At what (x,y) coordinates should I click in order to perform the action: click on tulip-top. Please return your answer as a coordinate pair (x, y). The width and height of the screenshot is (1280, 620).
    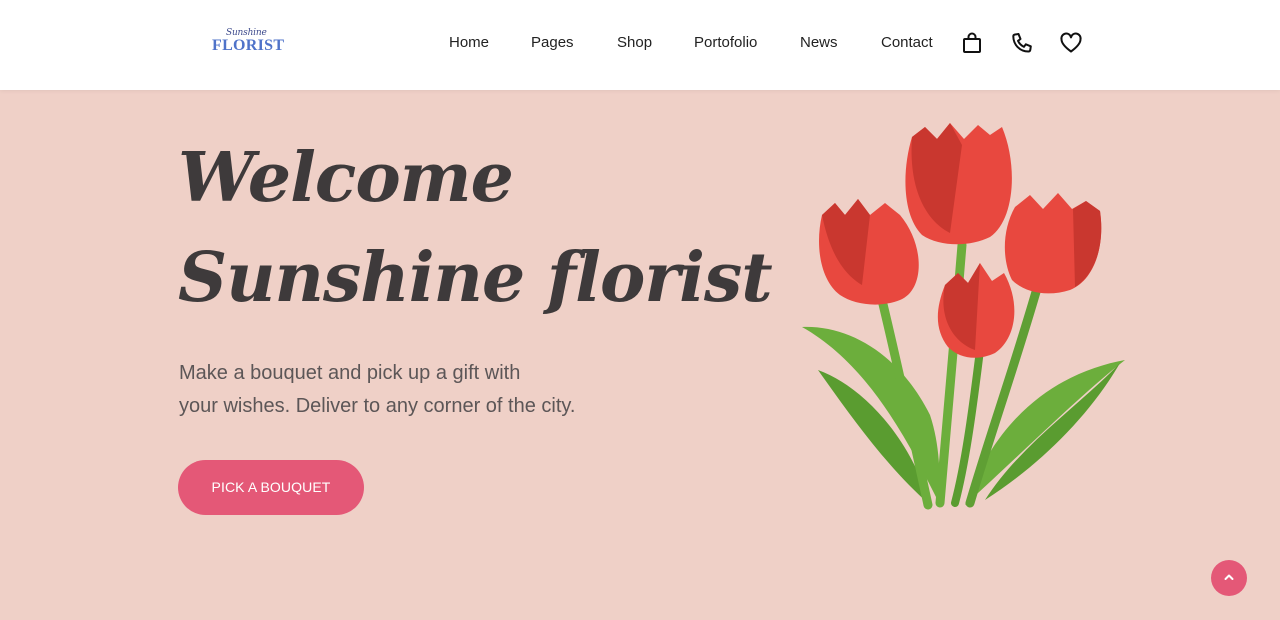
    Looking at the image, I should click on (958, 184).